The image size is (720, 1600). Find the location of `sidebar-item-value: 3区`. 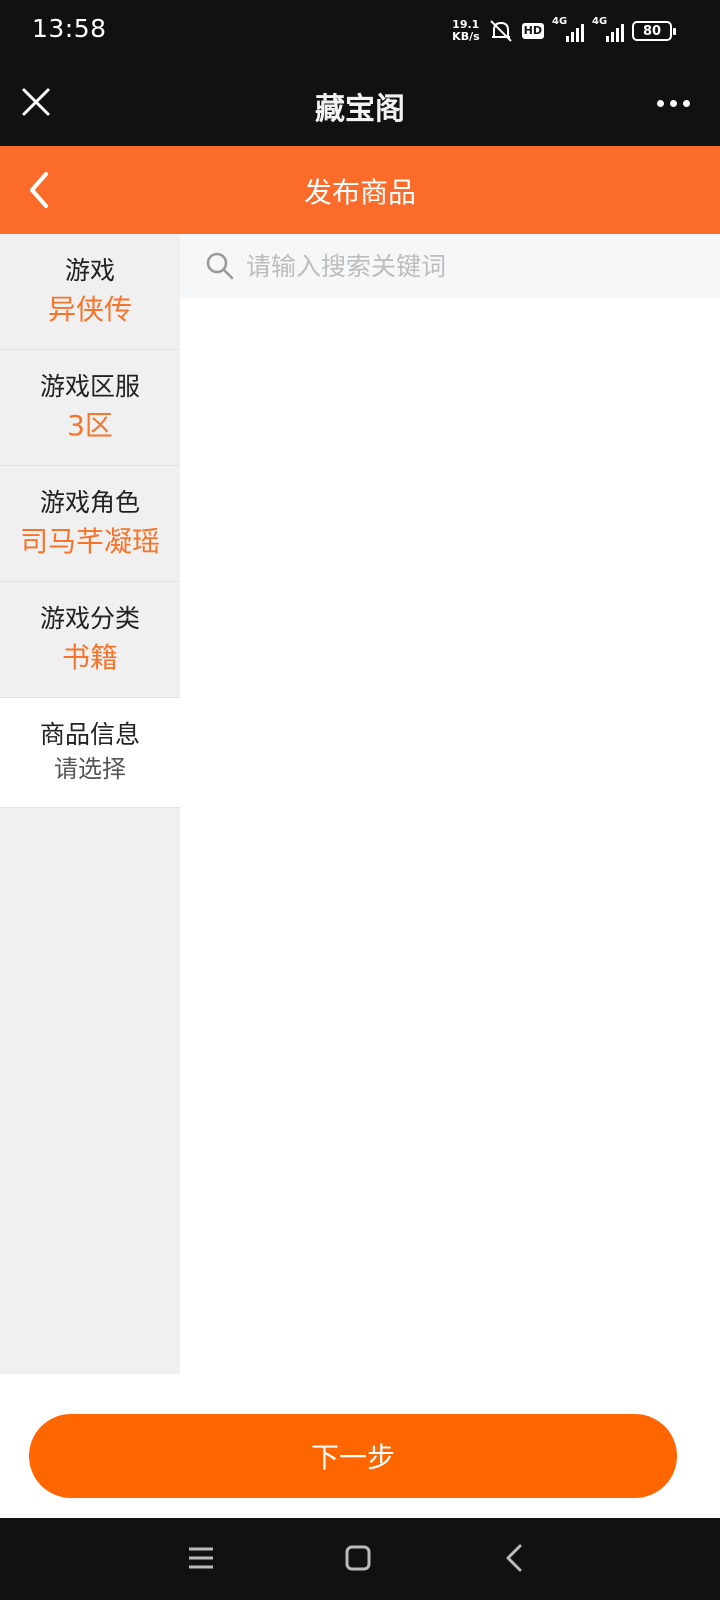

sidebar-item-value: 3区 is located at coordinates (90, 425).